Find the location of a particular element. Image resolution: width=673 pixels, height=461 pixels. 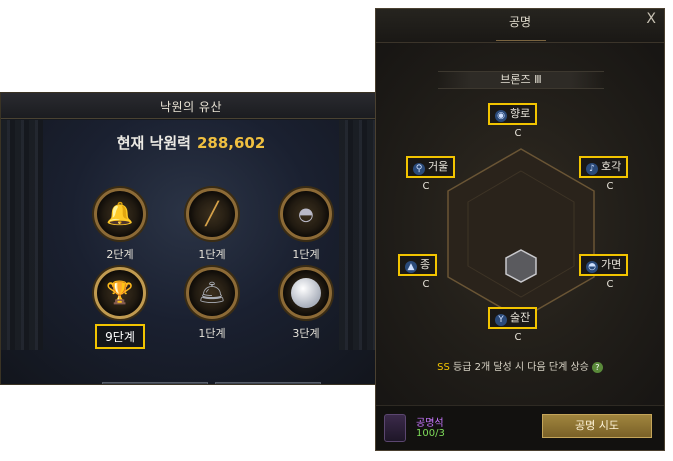

relic-slot-1: 🔔 2단계 is located at coordinates (120, 225).